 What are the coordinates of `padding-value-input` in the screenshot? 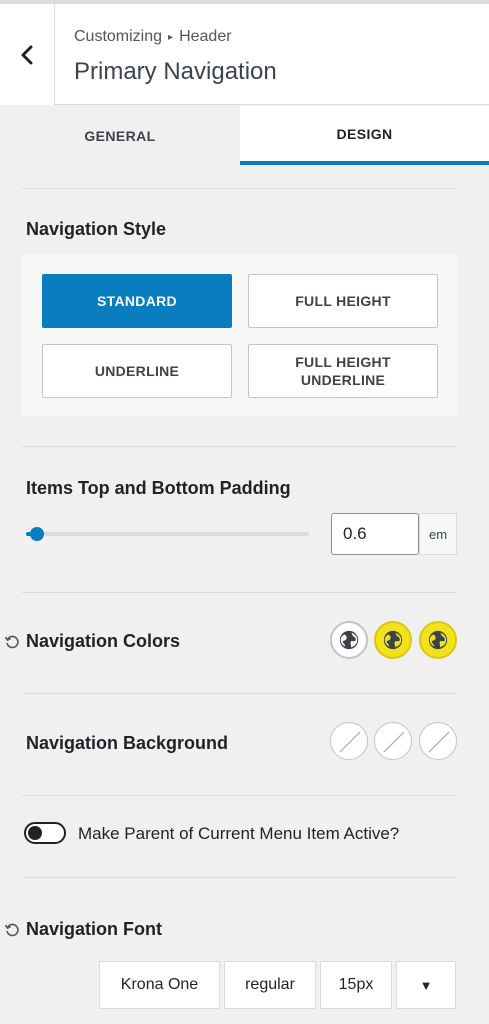 It's located at (375, 534).